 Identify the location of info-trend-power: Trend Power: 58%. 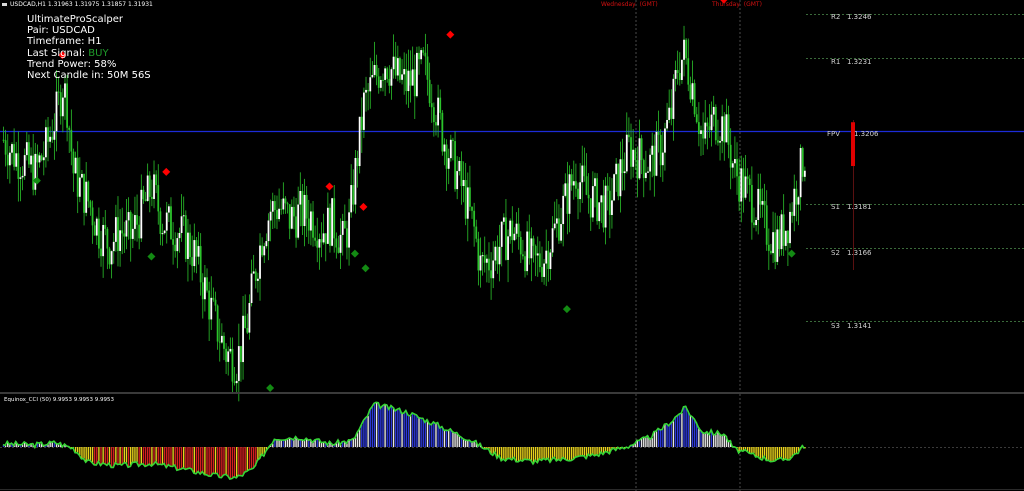
(72, 64).